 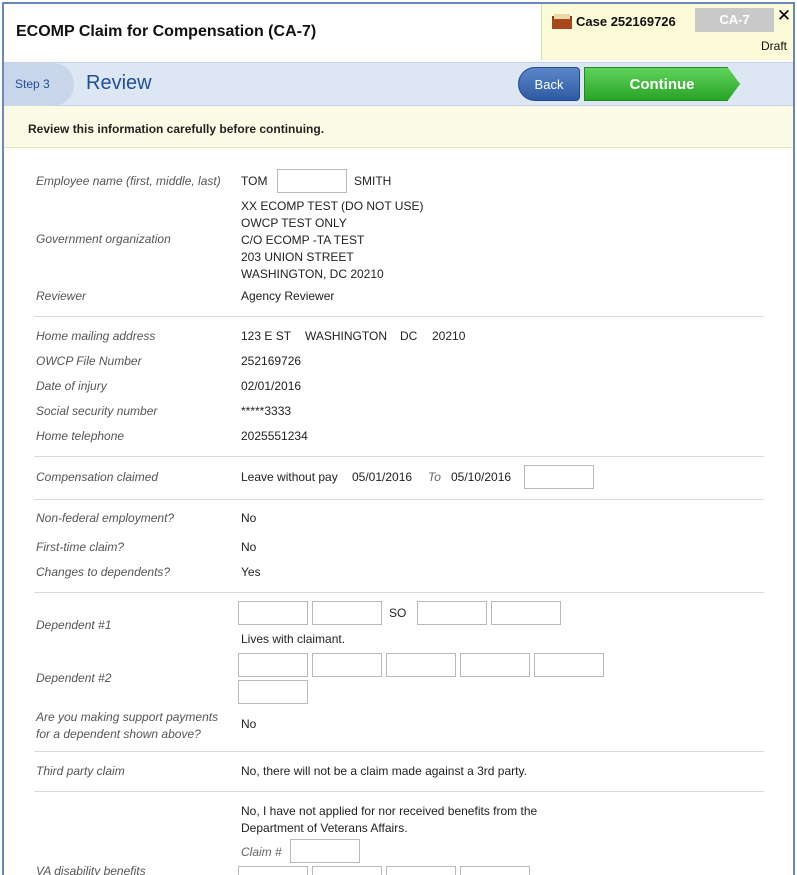 I want to click on employee-last-name: SMITH, so click(x=373, y=181).